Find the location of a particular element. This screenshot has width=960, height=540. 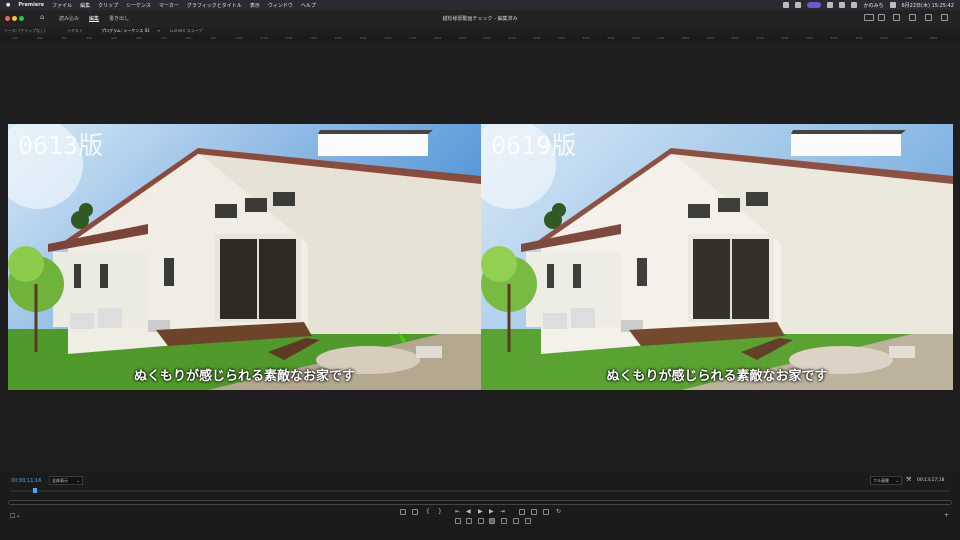

app-menu: Premiere is located at coordinates (31, 5).